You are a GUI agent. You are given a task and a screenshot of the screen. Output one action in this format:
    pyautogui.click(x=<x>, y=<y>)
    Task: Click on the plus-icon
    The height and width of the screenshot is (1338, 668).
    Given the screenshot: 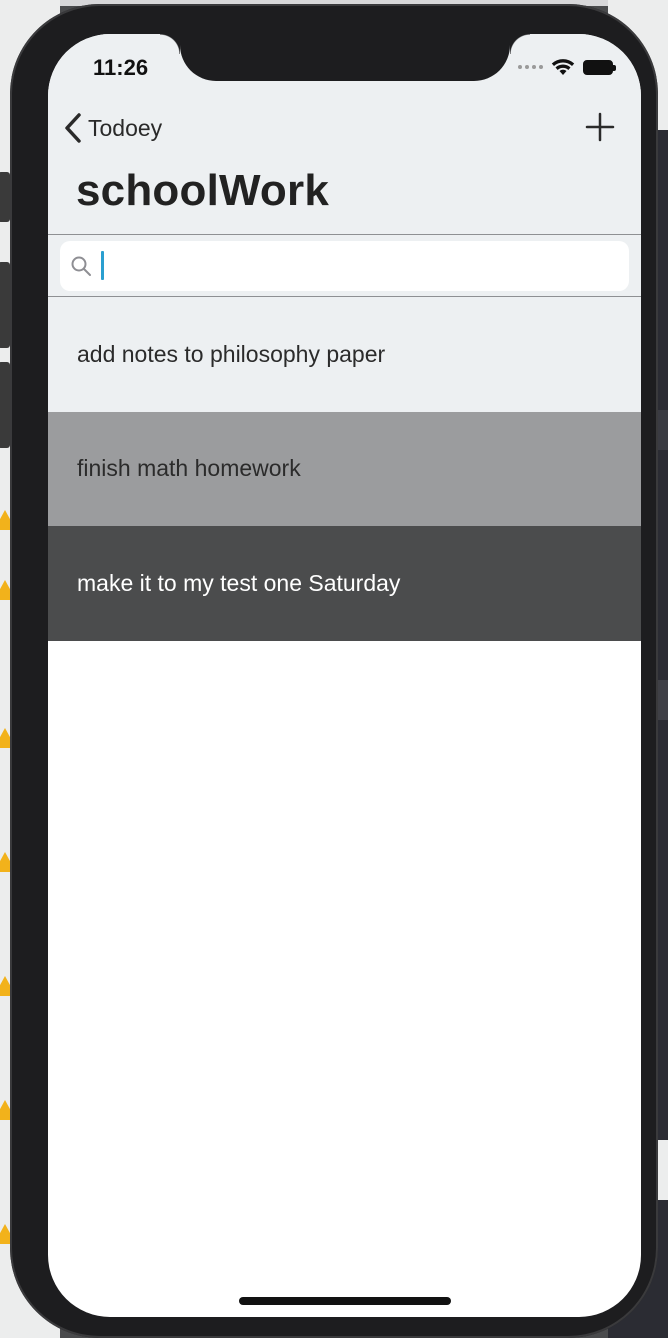 What is the action you would take?
    pyautogui.click(x=600, y=127)
    